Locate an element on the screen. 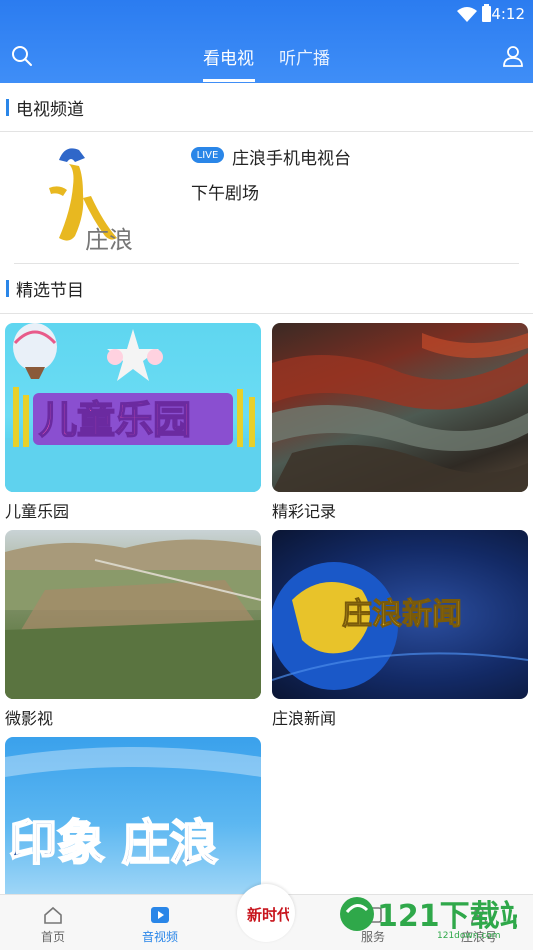 The image size is (533, 950). program-thumbnail: 儿童乐园 is located at coordinates (133, 407).